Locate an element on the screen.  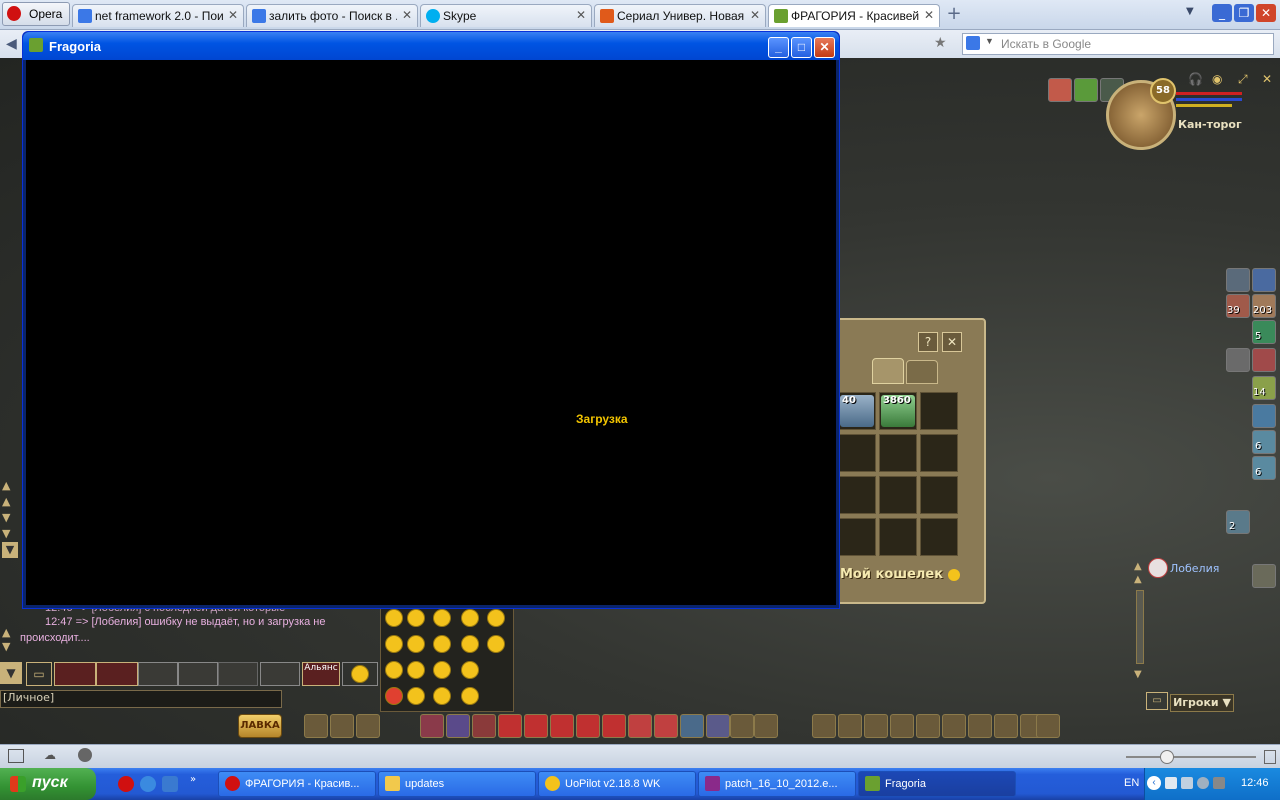
buff-icon: 2 is located at coordinates (1238, 522).